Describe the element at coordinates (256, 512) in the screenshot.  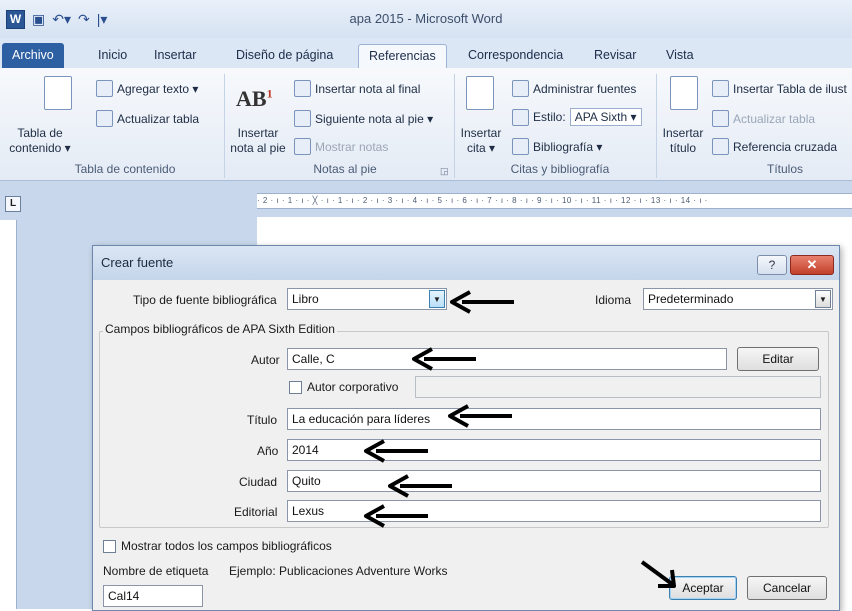
I see `publisher-label: Editorial` at that location.